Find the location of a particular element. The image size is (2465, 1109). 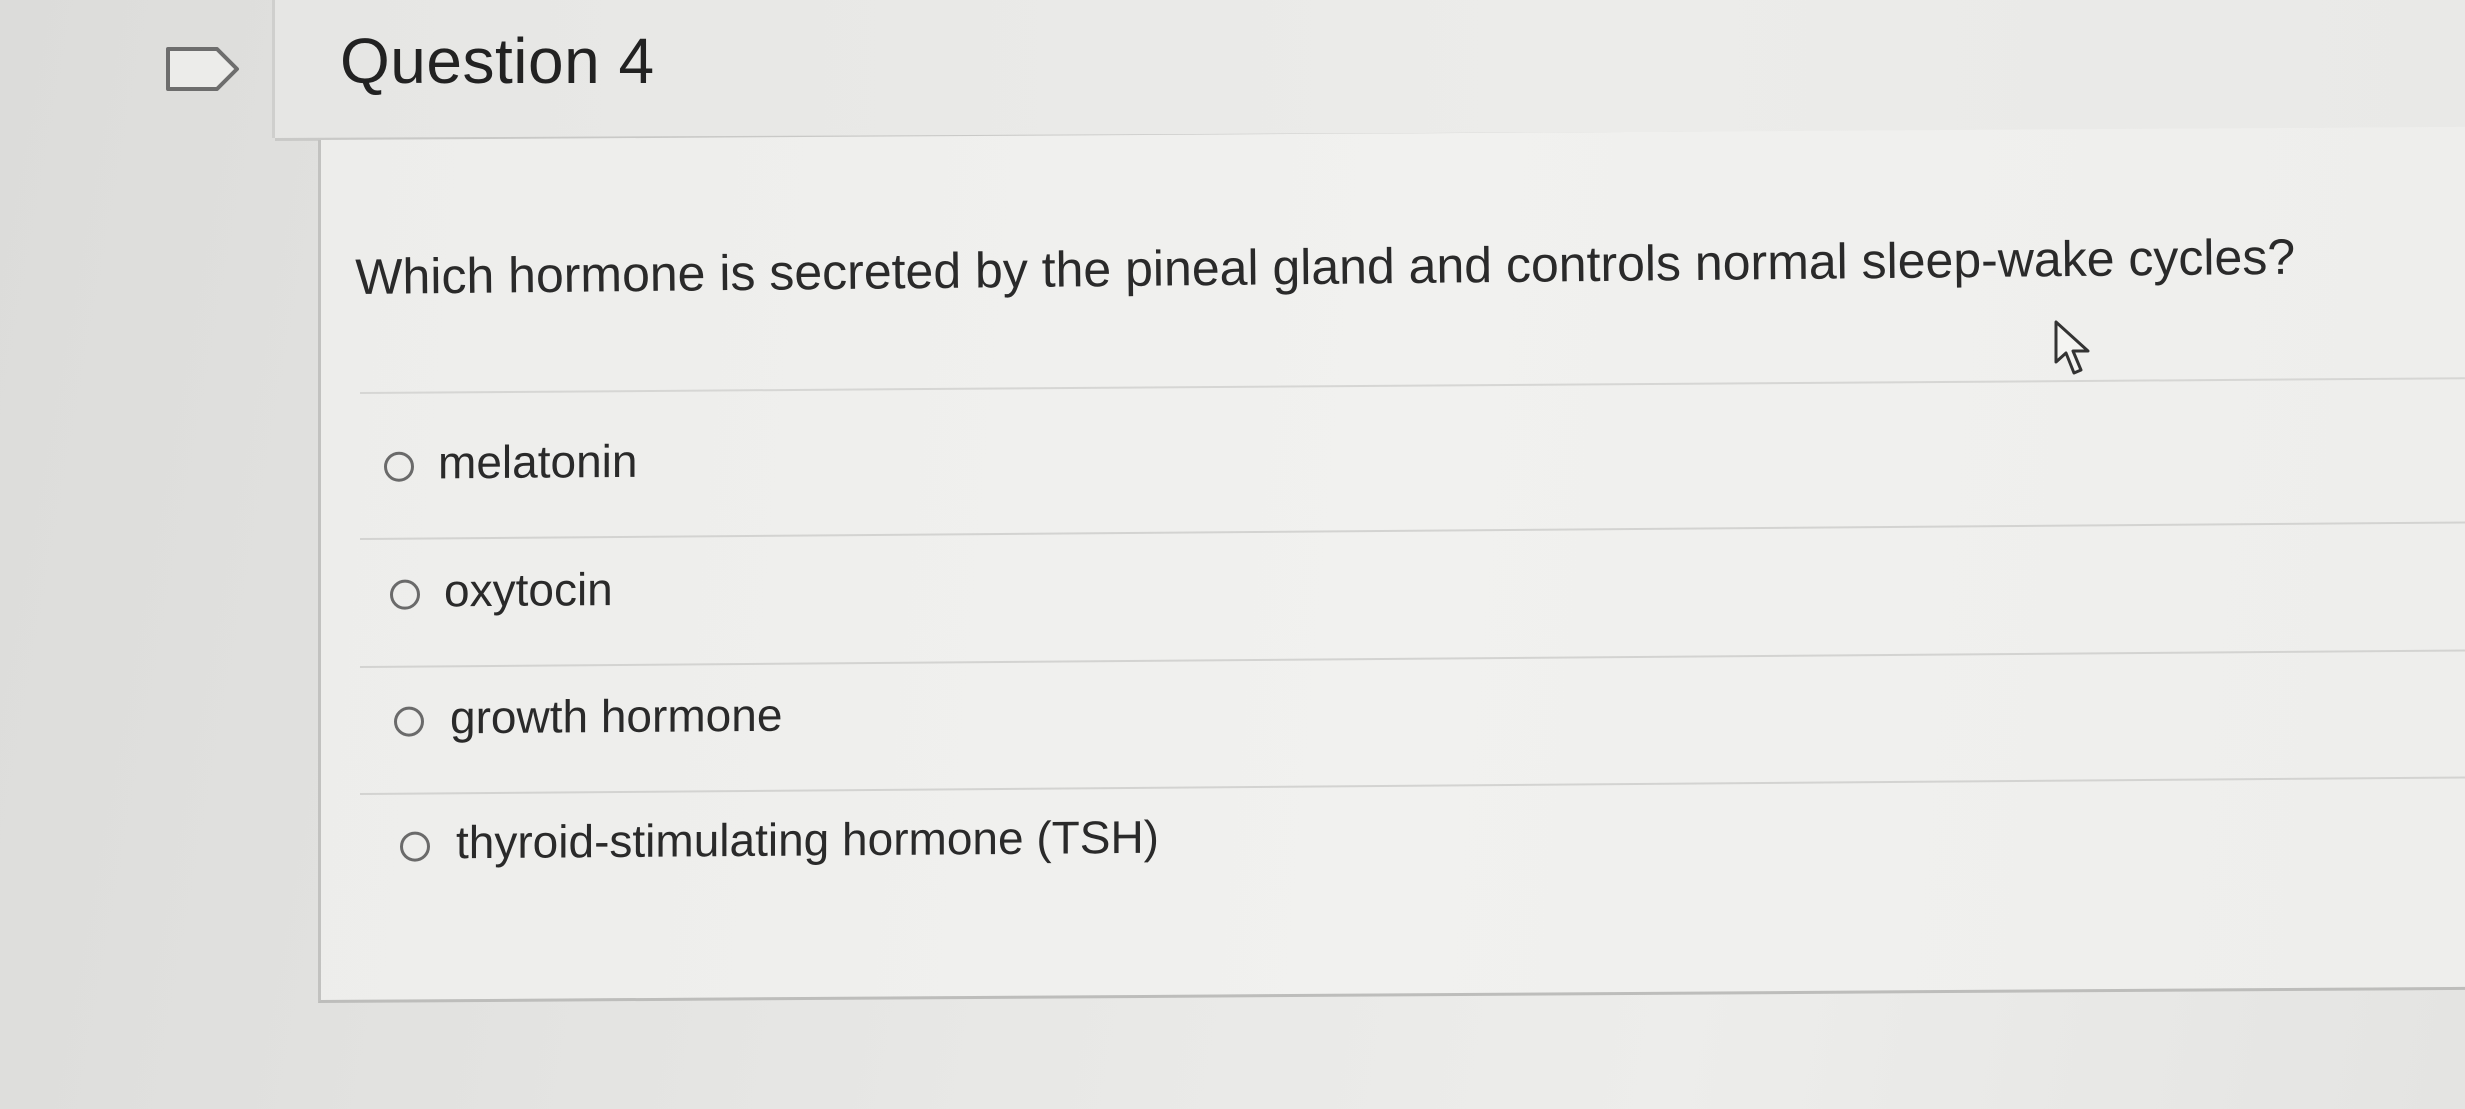

answer-option-tsh: thyroid-stimulating hormone (TSH) is located at coordinates (1412, 845).